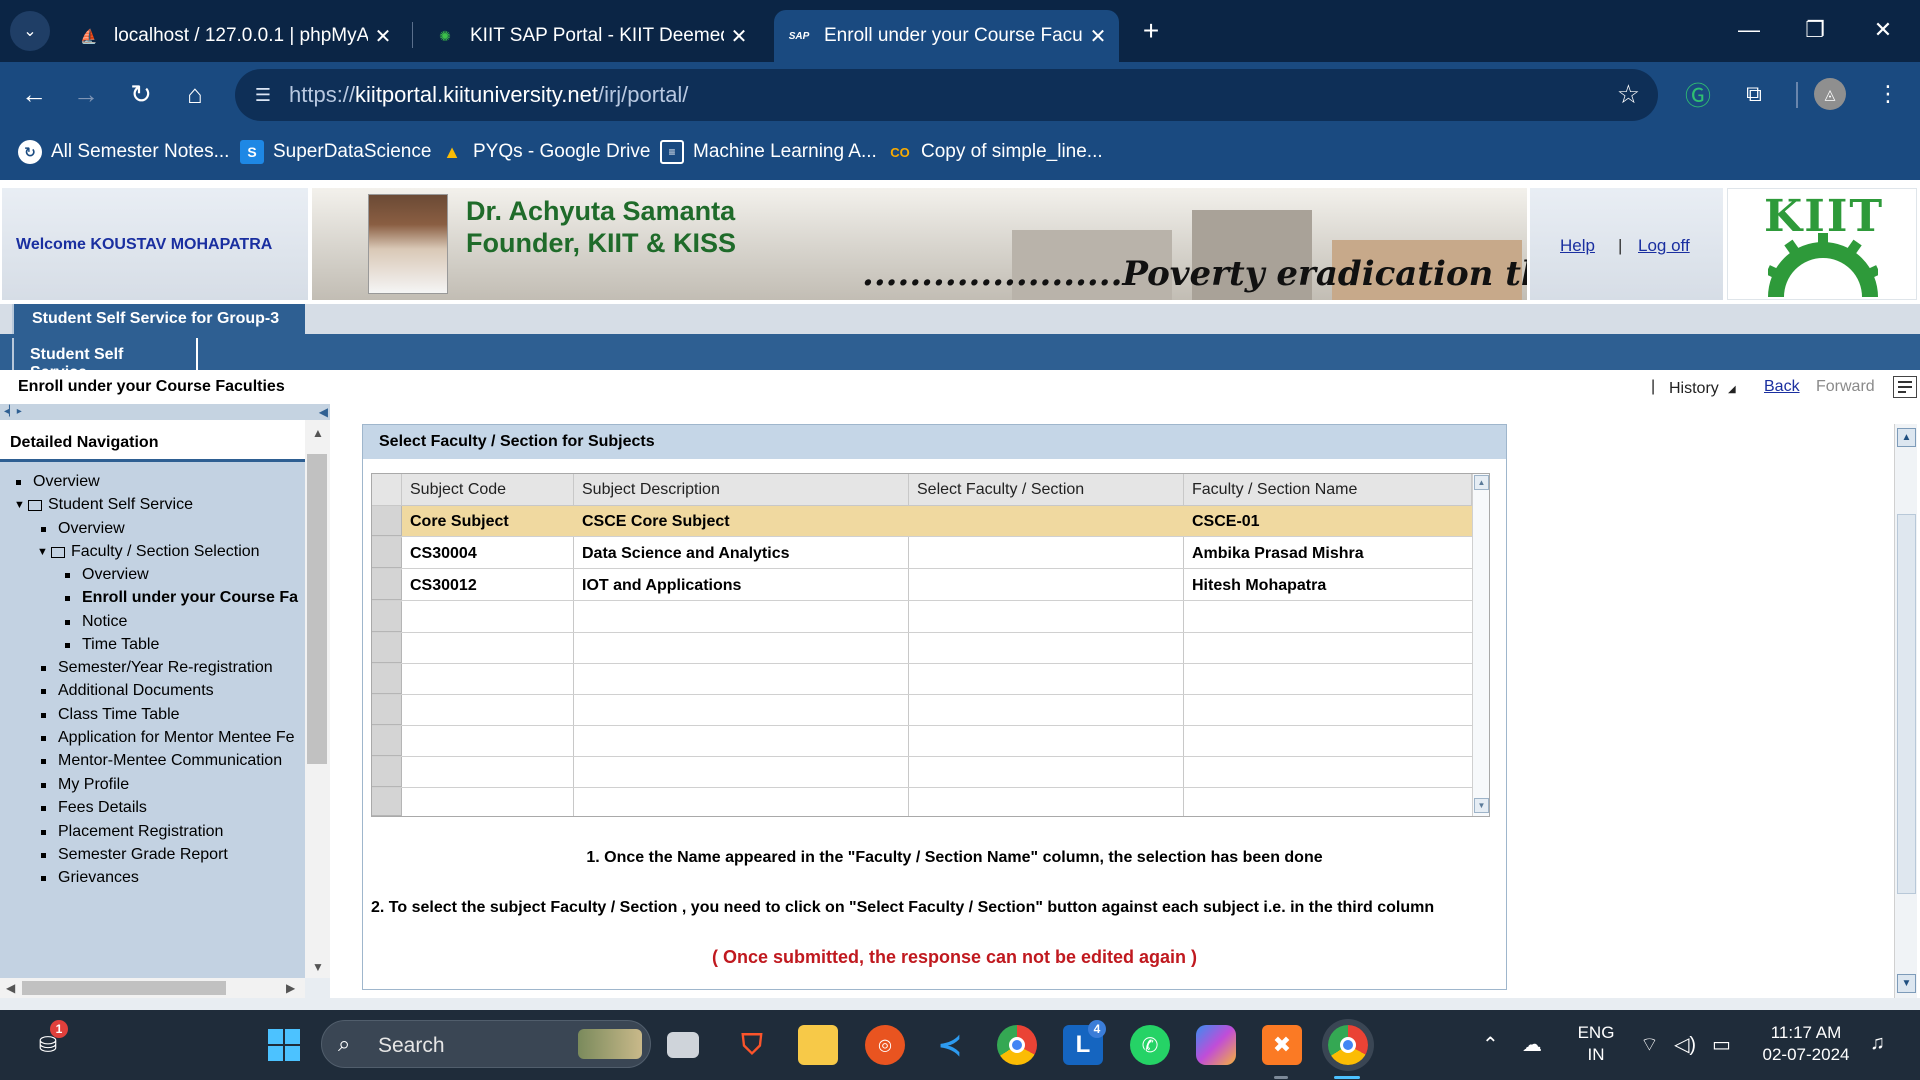 The image size is (1920, 1080). Describe the element at coordinates (34, 94) in the screenshot. I see `back-button: ←` at that location.